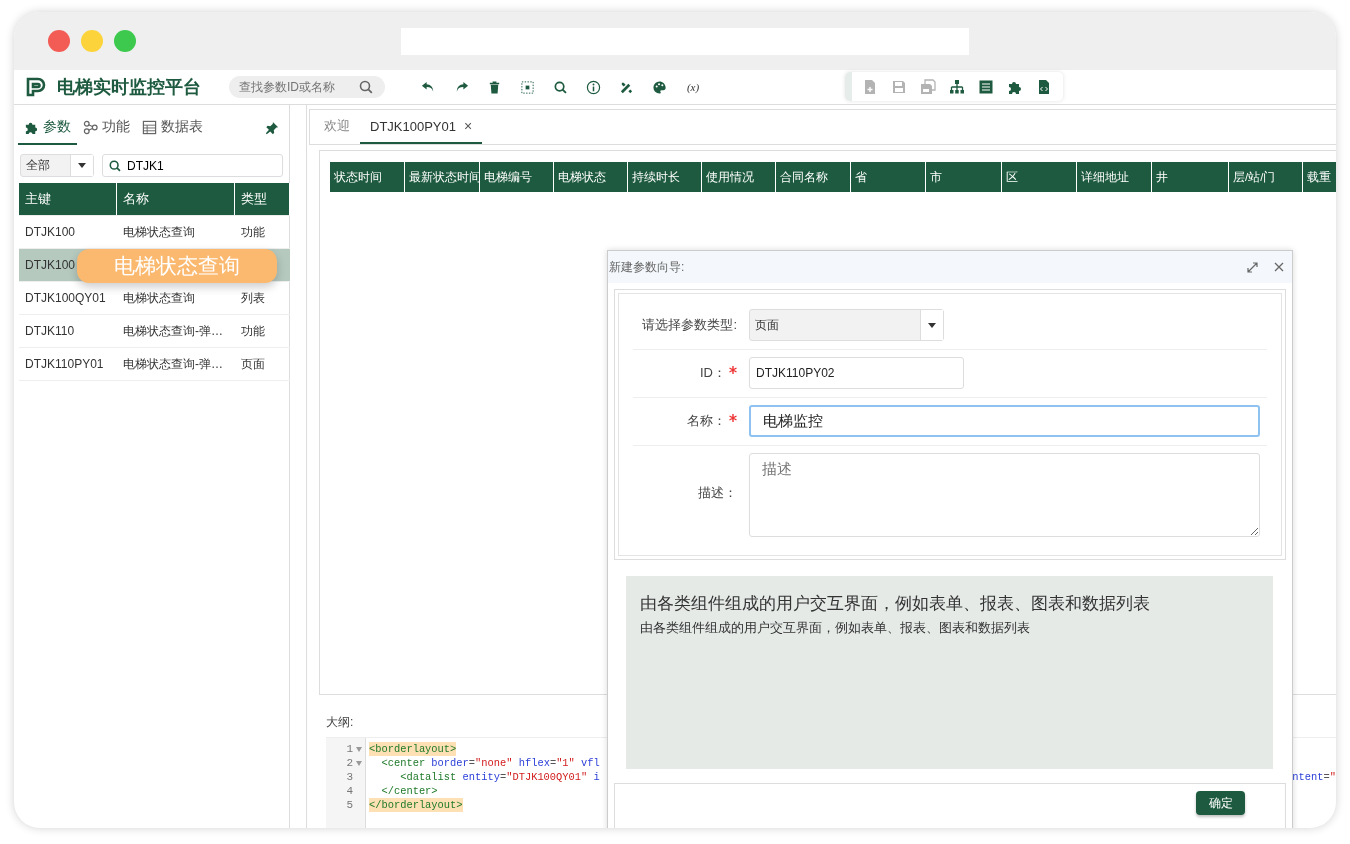 The height and width of the screenshot is (844, 1350). I want to click on column-header: 层/站/门, so click(1266, 177).